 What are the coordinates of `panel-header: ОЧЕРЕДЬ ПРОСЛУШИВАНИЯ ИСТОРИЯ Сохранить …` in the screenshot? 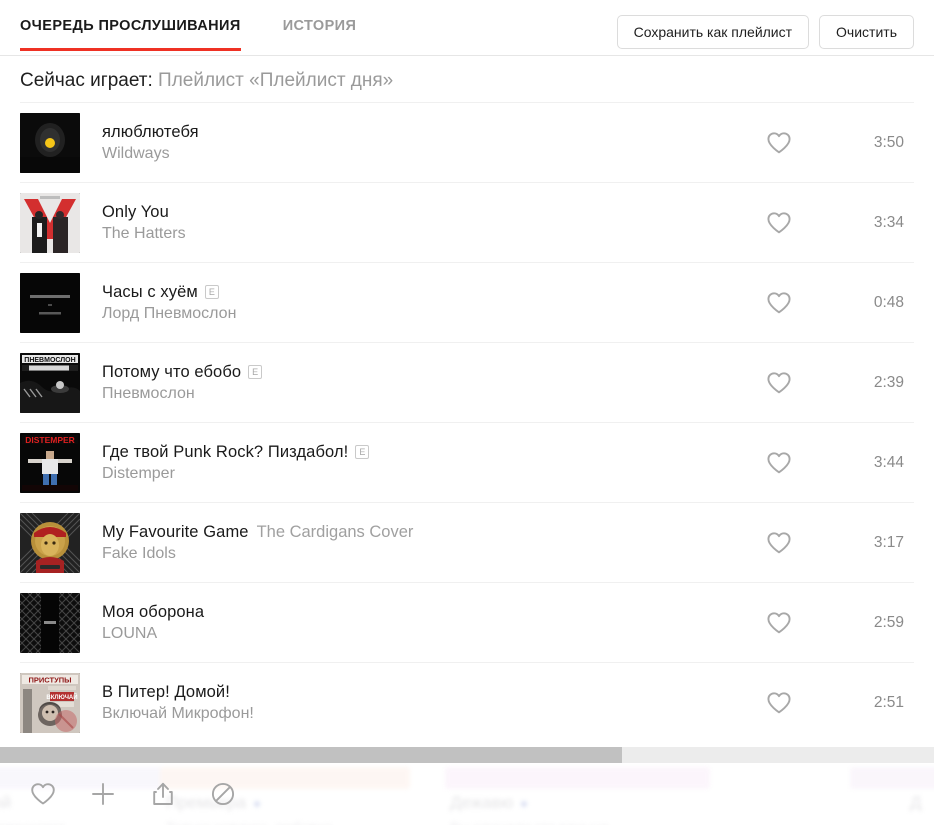 It's located at (467, 28).